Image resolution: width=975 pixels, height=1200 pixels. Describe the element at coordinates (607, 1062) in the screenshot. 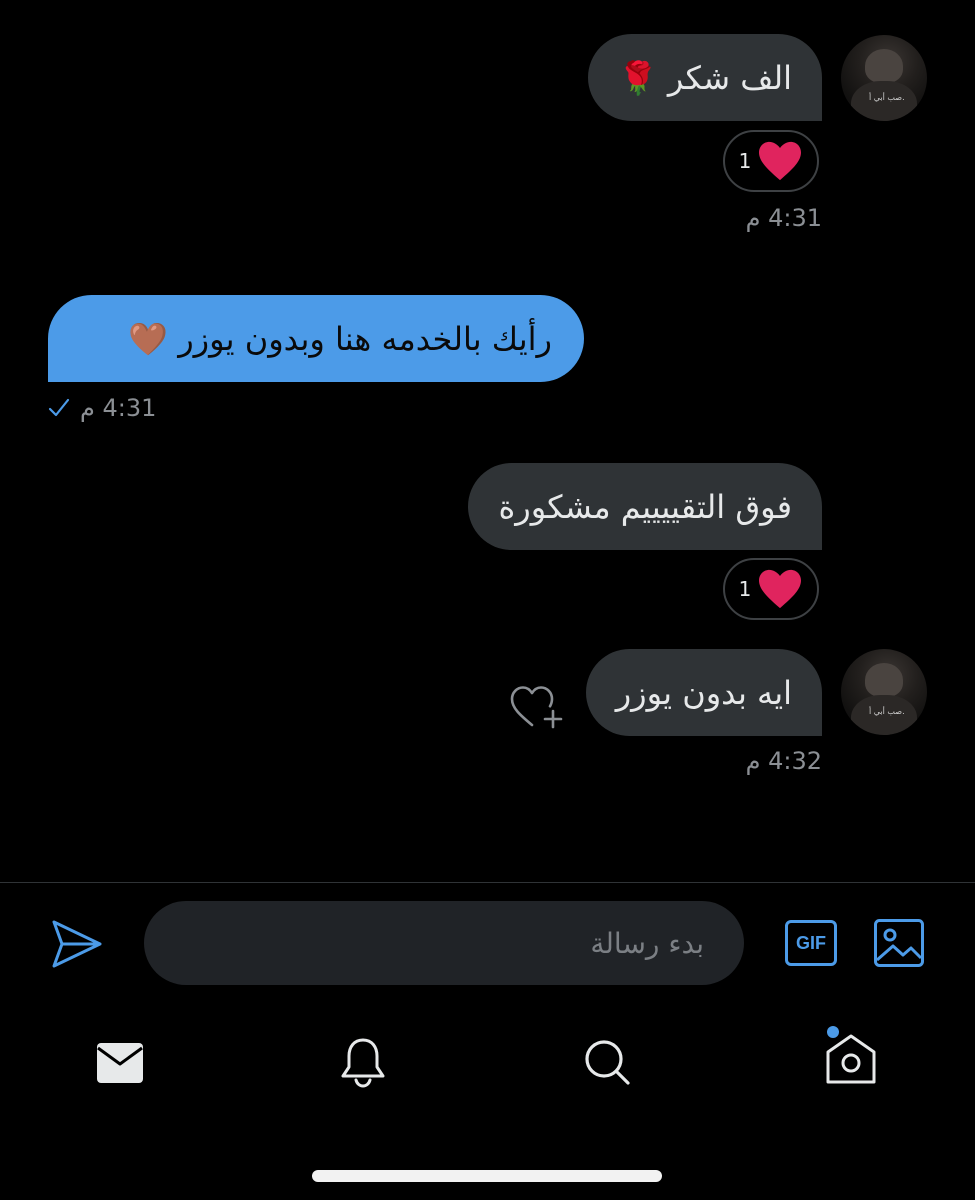

I see `search-icon` at that location.